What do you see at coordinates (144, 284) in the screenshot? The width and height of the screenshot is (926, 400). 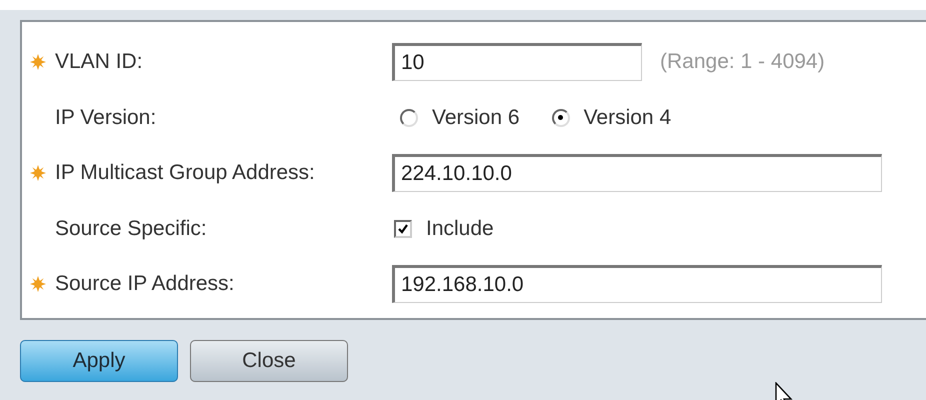 I see `field-label: Source IP Address:` at bounding box center [144, 284].